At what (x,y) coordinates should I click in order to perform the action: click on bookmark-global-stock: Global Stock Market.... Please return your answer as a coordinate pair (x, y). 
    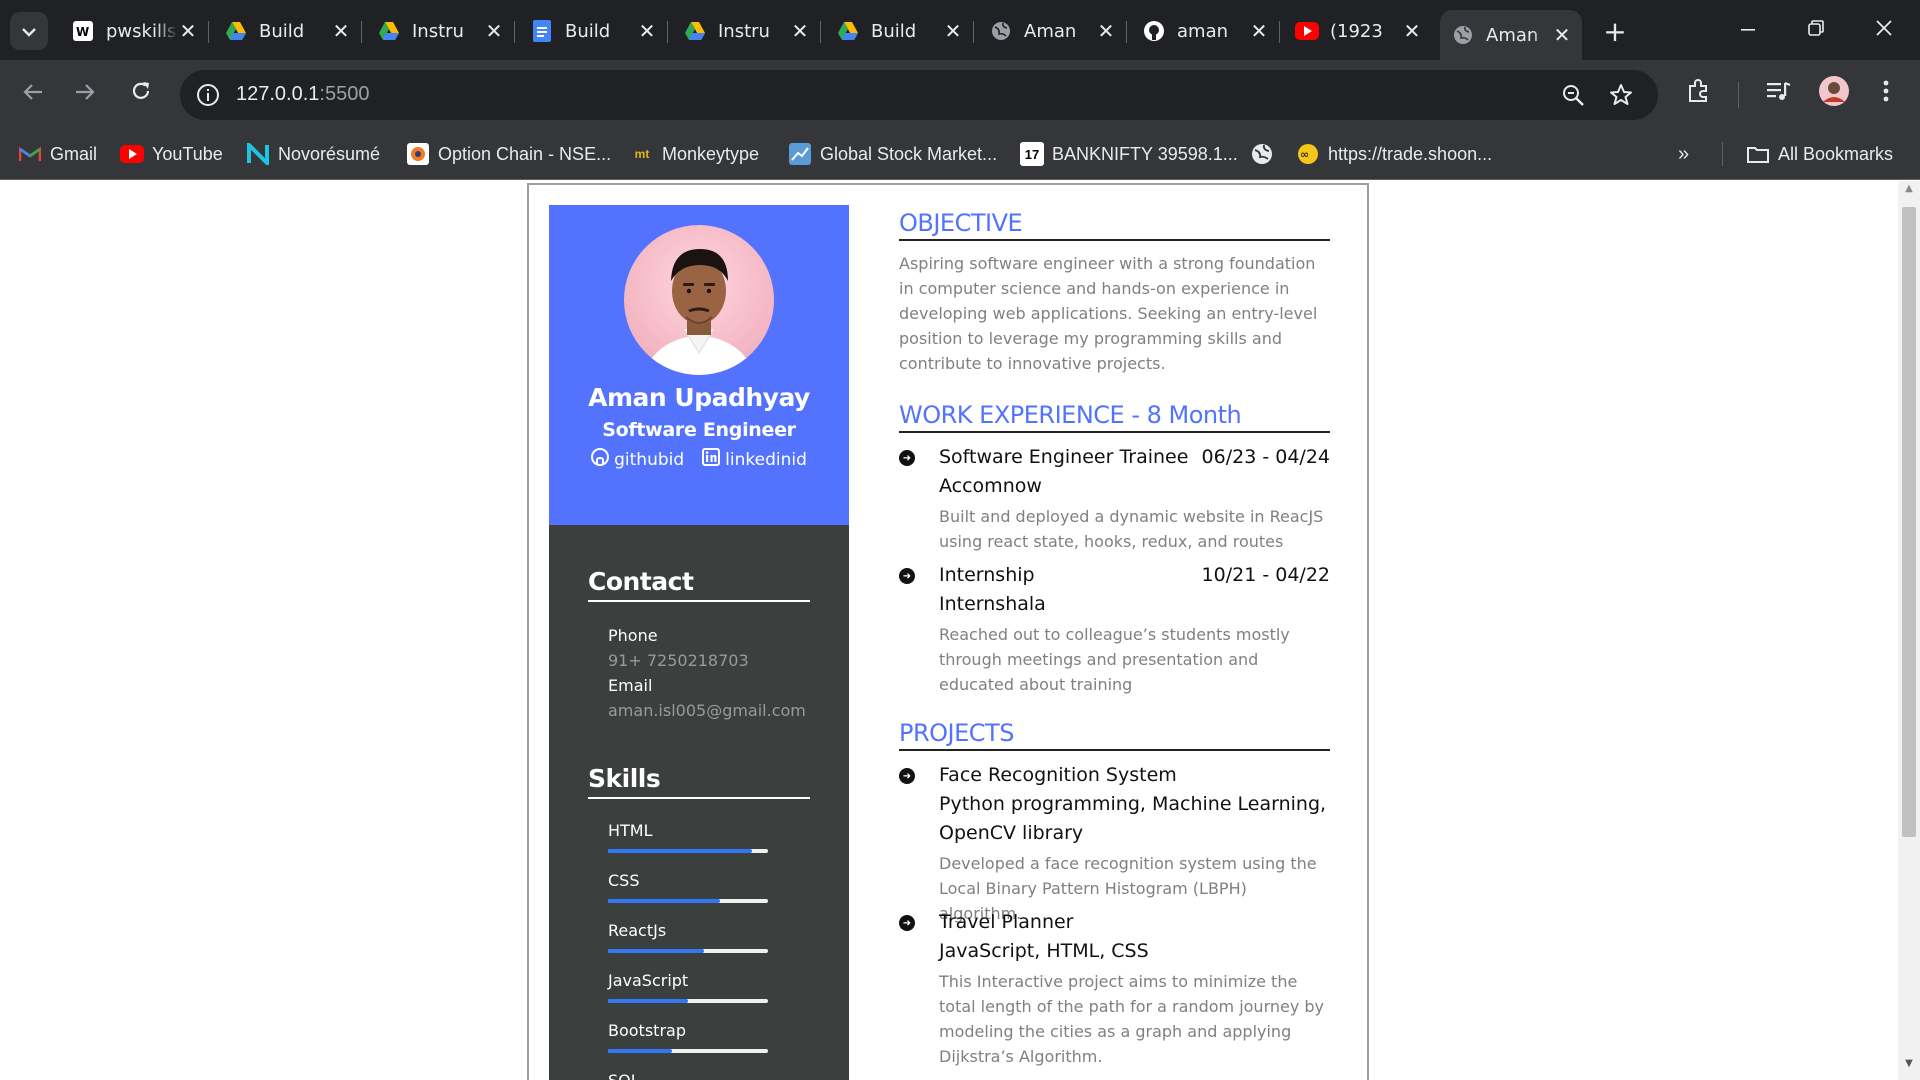
    Looking at the image, I should click on (892, 154).